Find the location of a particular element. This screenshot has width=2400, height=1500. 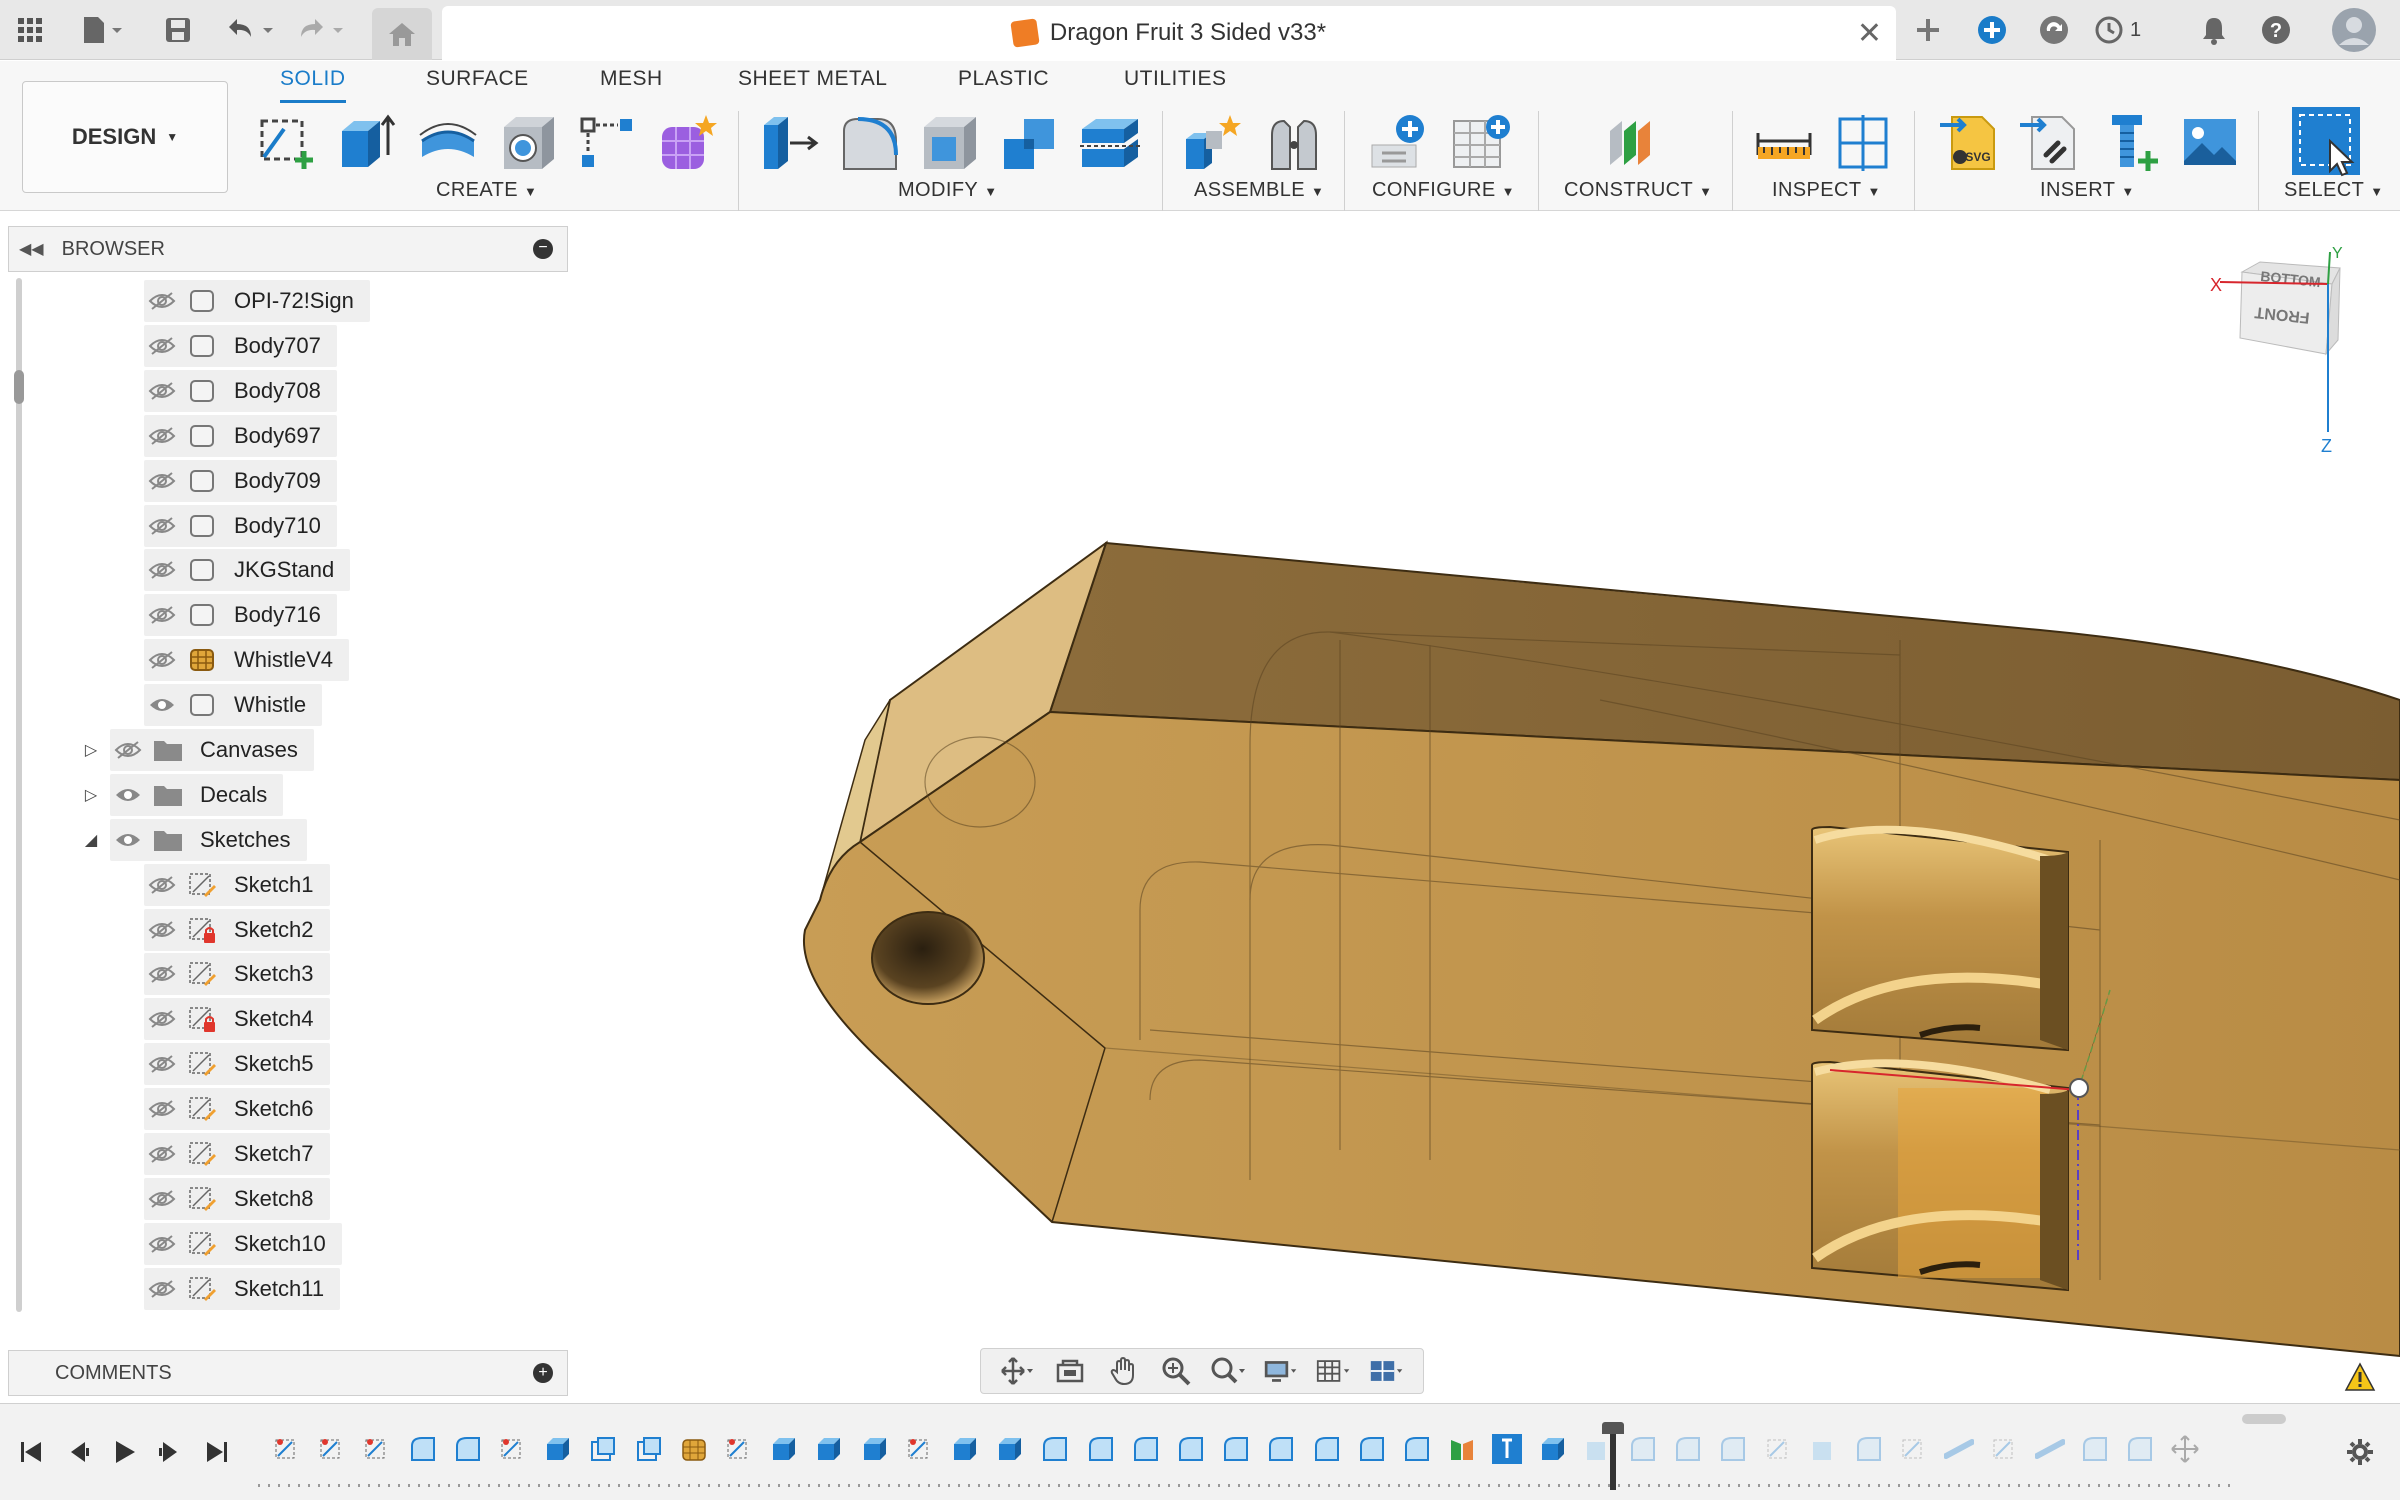

configure-design-icon is located at coordinates (1400, 143).